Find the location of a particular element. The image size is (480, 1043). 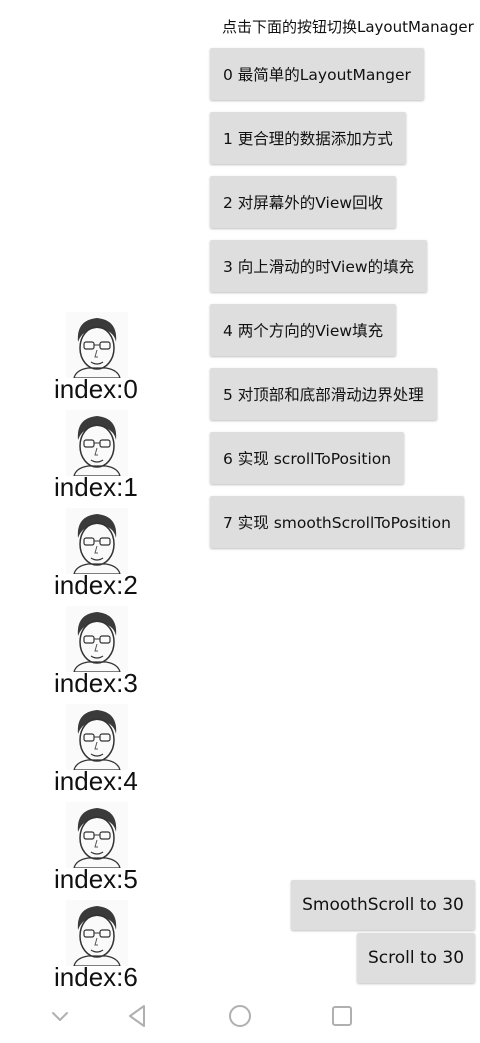

chevron-down-icon is located at coordinates (60, 1016).